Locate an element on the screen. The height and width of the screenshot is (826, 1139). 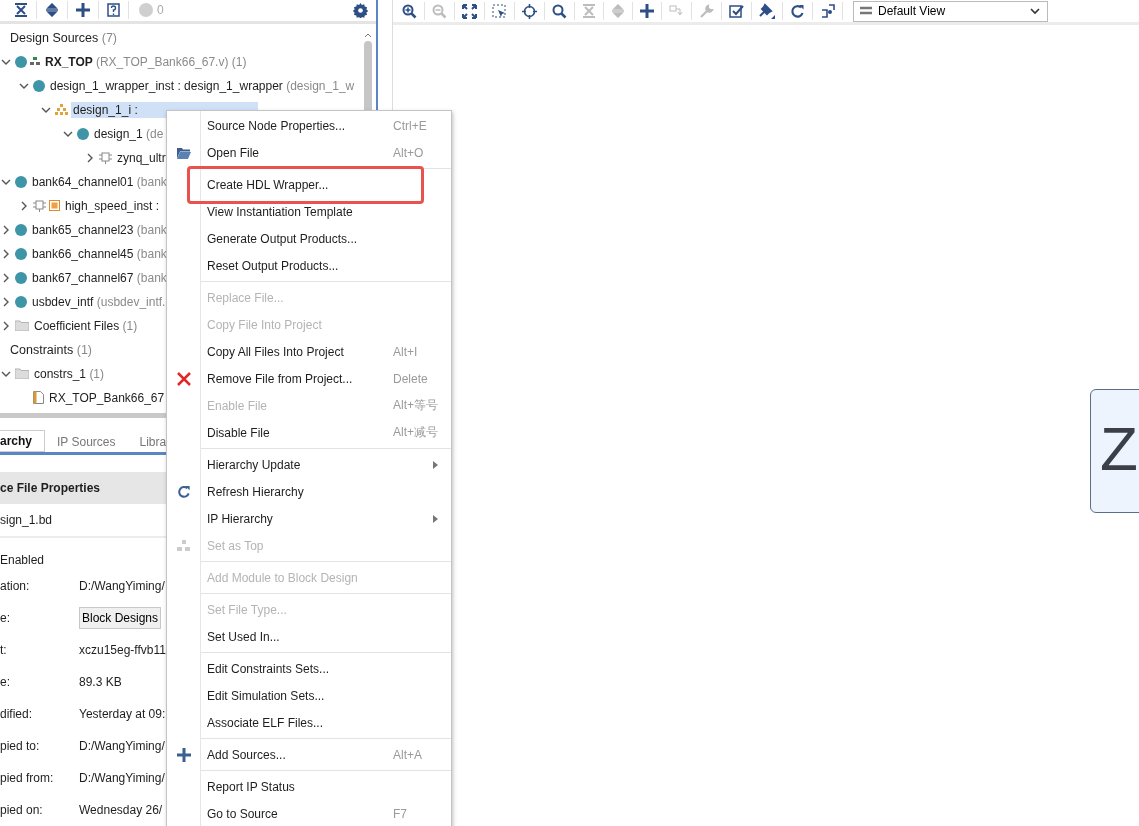
menu-item: Add Sources... Alt+A is located at coordinates (309, 754).